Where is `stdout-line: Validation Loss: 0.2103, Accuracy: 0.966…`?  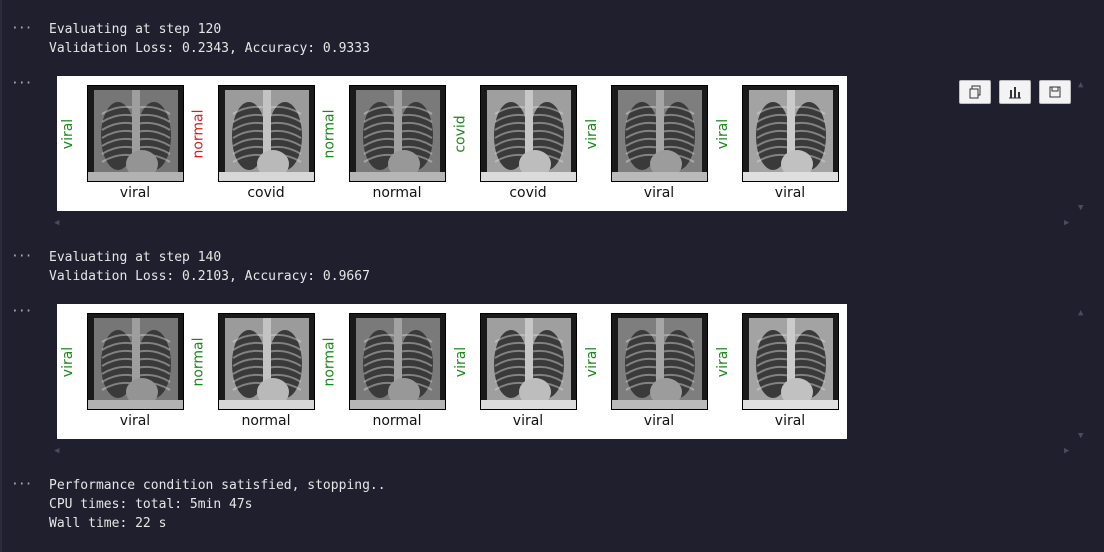
stdout-line: Validation Loss: 0.2103, Accuracy: 0.966… is located at coordinates (209, 276).